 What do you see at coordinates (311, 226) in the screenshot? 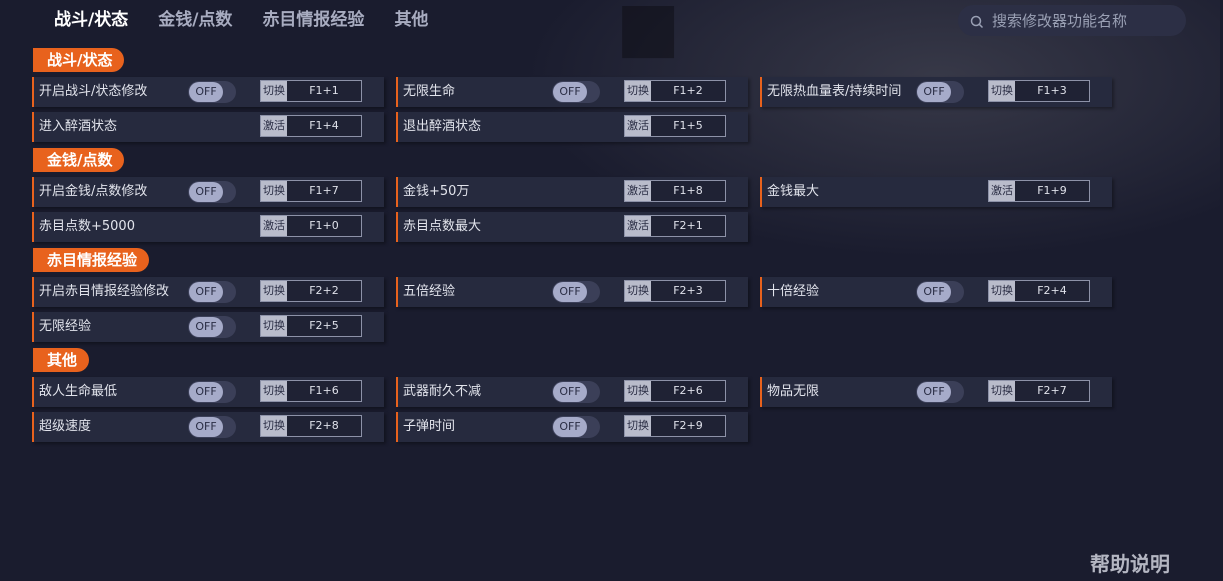
I see `hotkey-binding: 激活 F1+0` at bounding box center [311, 226].